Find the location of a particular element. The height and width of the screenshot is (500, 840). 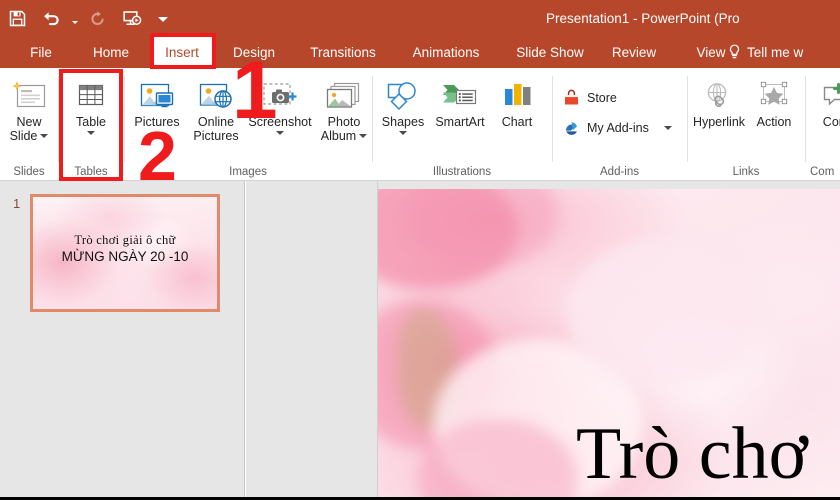

annotation-number-2: 2 is located at coordinates (157, 156).